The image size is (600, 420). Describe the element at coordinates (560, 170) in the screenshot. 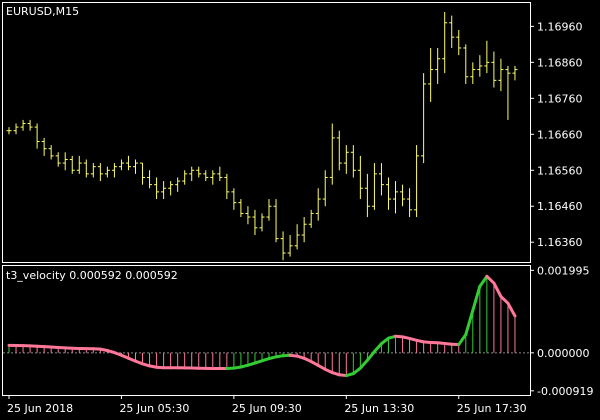

I see `price-tick-label: 1.16560` at that location.